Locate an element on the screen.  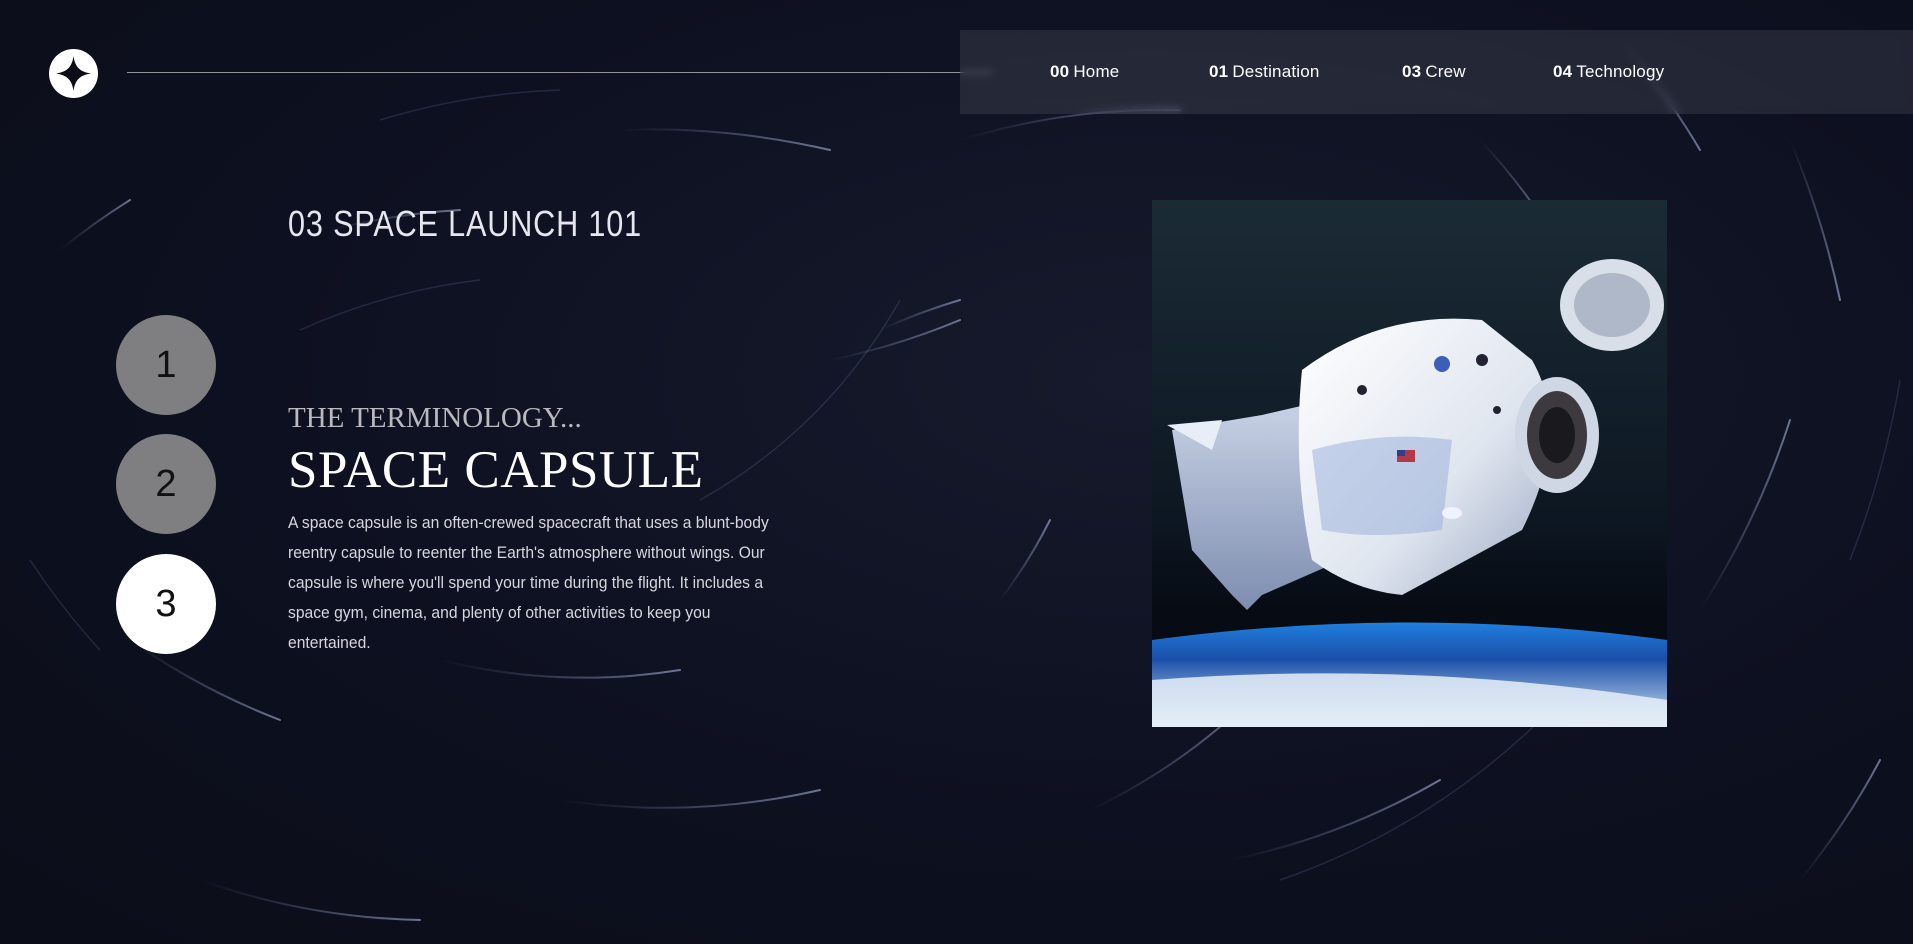
main-nav: 00 Home 01 Destination 03 Crew 04 Technology is located at coordinates (1436, 72).